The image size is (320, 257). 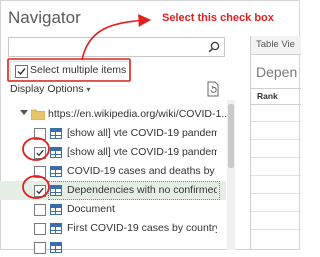 I want to click on annotation-highlight-box, so click(x=69, y=70).